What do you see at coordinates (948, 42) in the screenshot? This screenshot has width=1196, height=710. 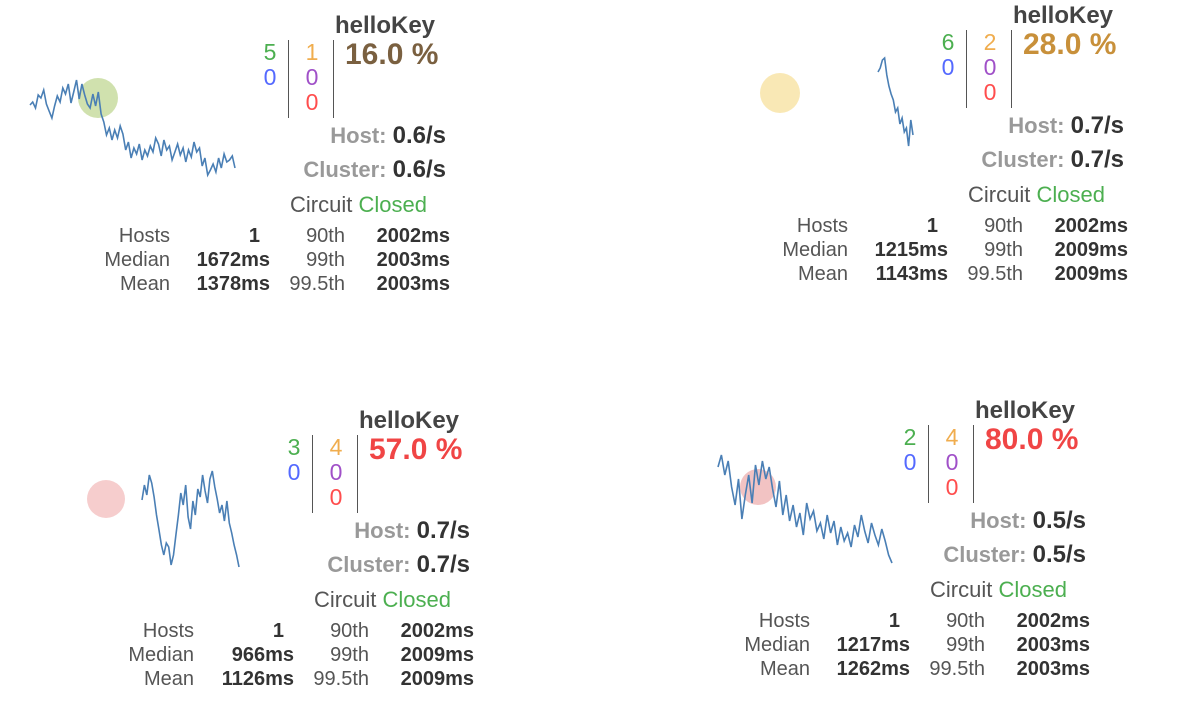 I see `success-count: 6` at bounding box center [948, 42].